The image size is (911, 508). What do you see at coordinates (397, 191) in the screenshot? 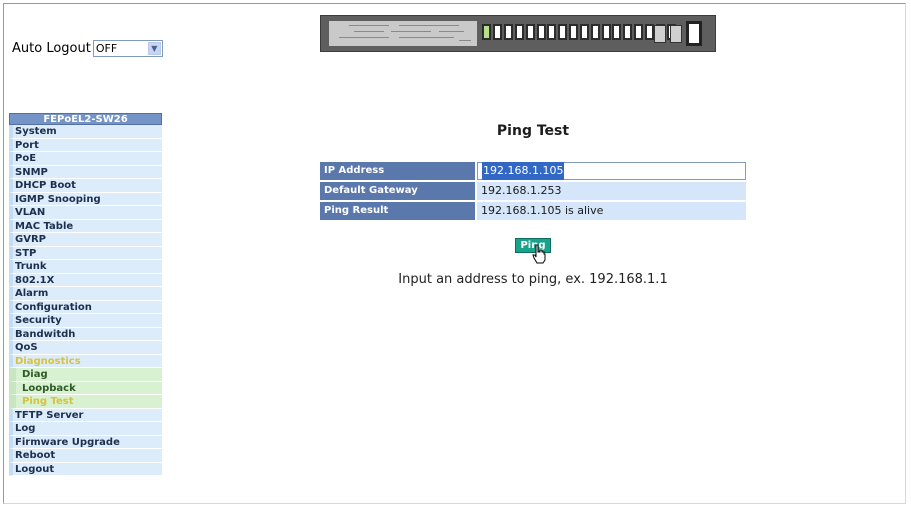
I see `default-gateway-label: Default Gateway` at bounding box center [397, 191].